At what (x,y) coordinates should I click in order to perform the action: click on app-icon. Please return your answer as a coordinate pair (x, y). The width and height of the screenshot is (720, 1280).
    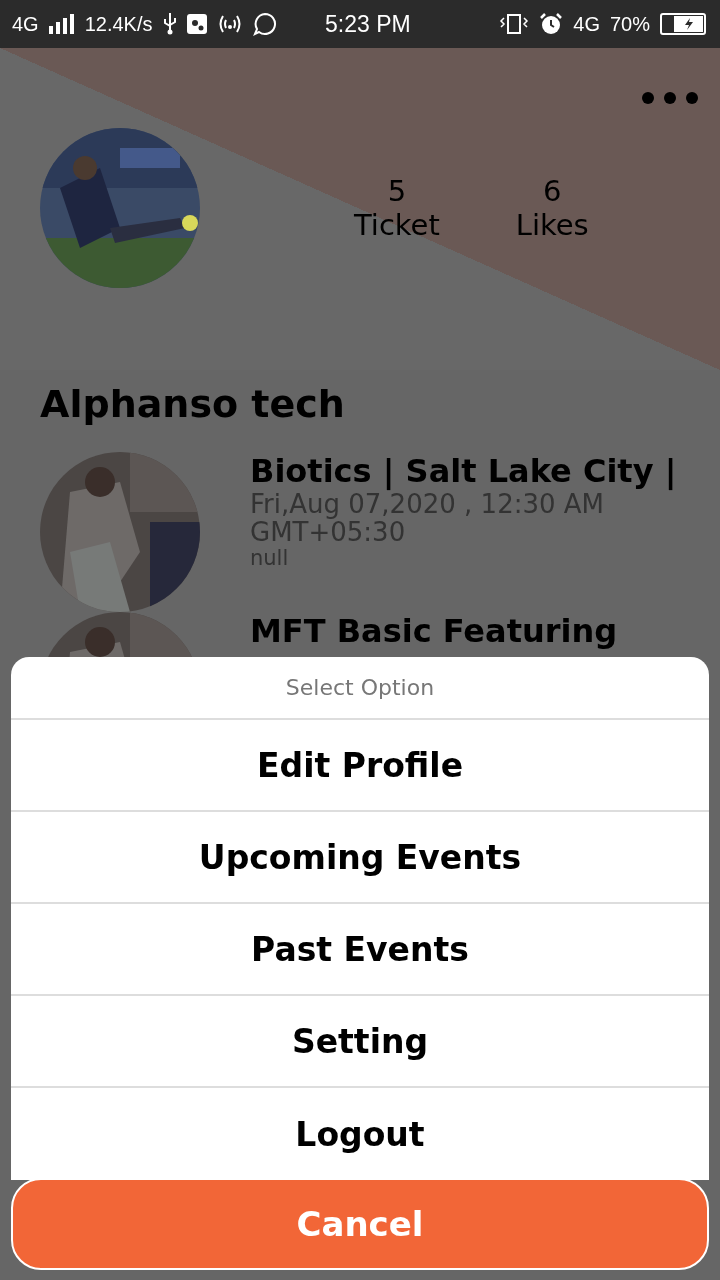
    Looking at the image, I should click on (196, 24).